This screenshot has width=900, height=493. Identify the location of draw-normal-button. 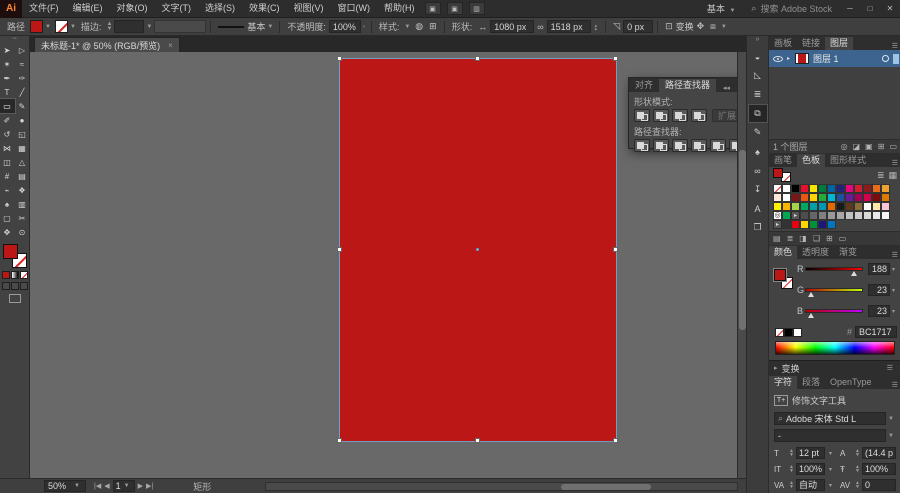
(5, 286).